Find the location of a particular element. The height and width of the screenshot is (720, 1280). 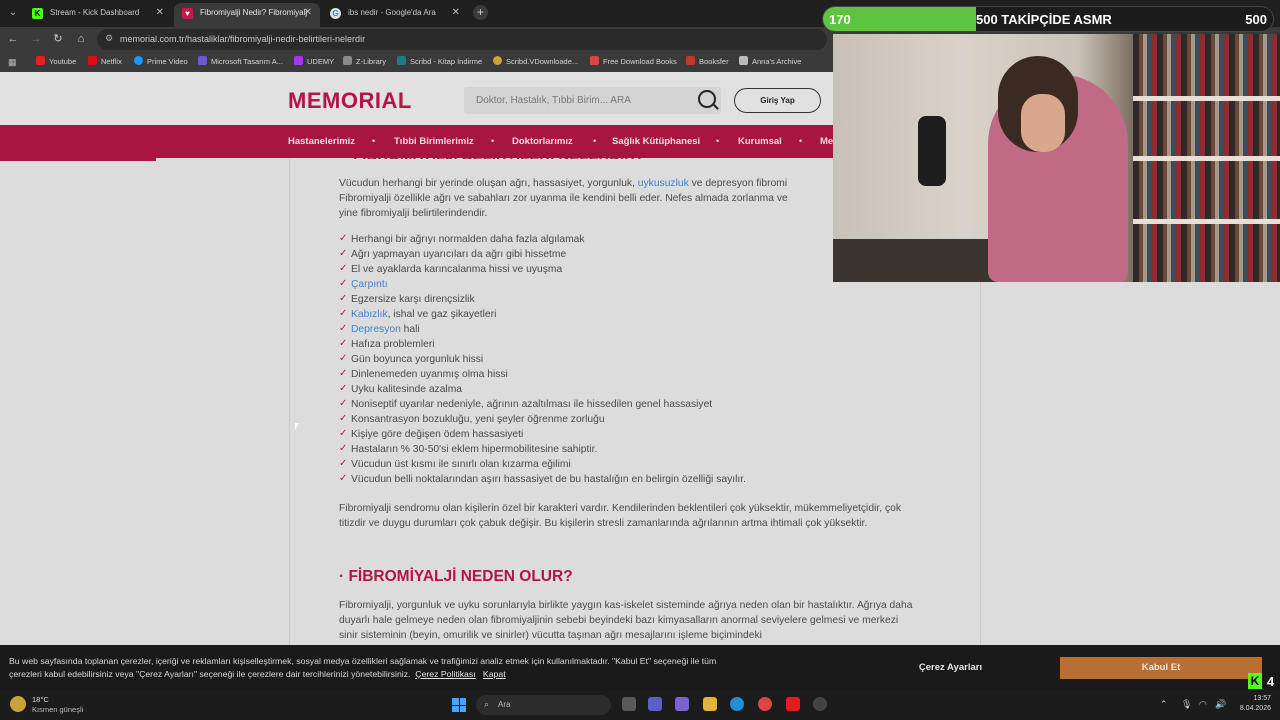

netflix-icon is located at coordinates (92, 60).